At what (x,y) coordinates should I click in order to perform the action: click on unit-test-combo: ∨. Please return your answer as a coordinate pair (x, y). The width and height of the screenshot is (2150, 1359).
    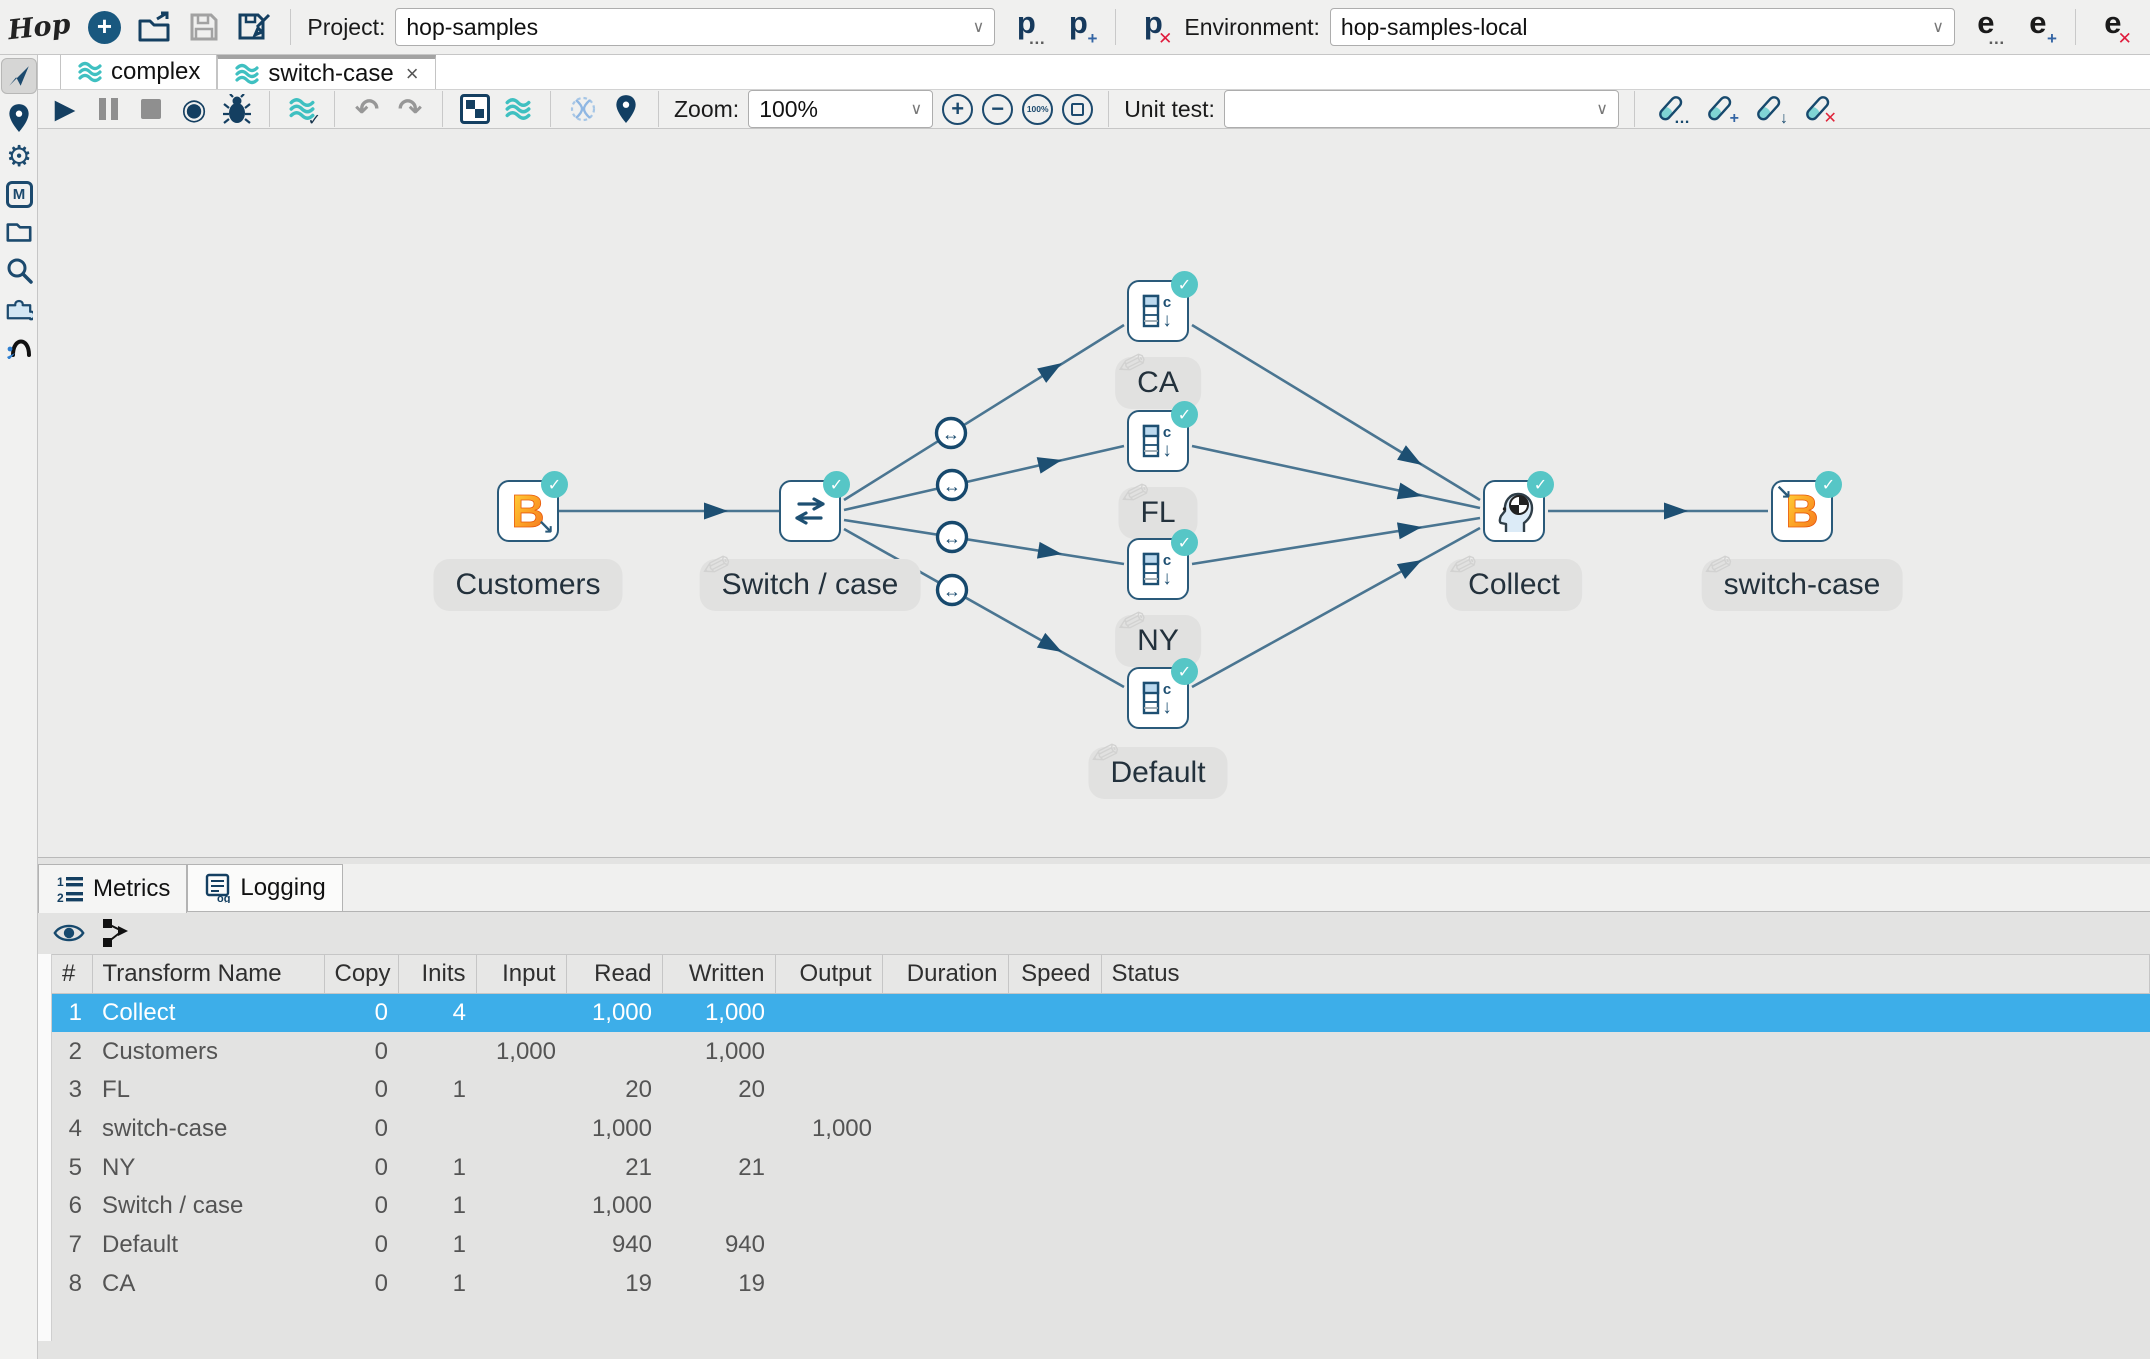
    Looking at the image, I should click on (1421, 109).